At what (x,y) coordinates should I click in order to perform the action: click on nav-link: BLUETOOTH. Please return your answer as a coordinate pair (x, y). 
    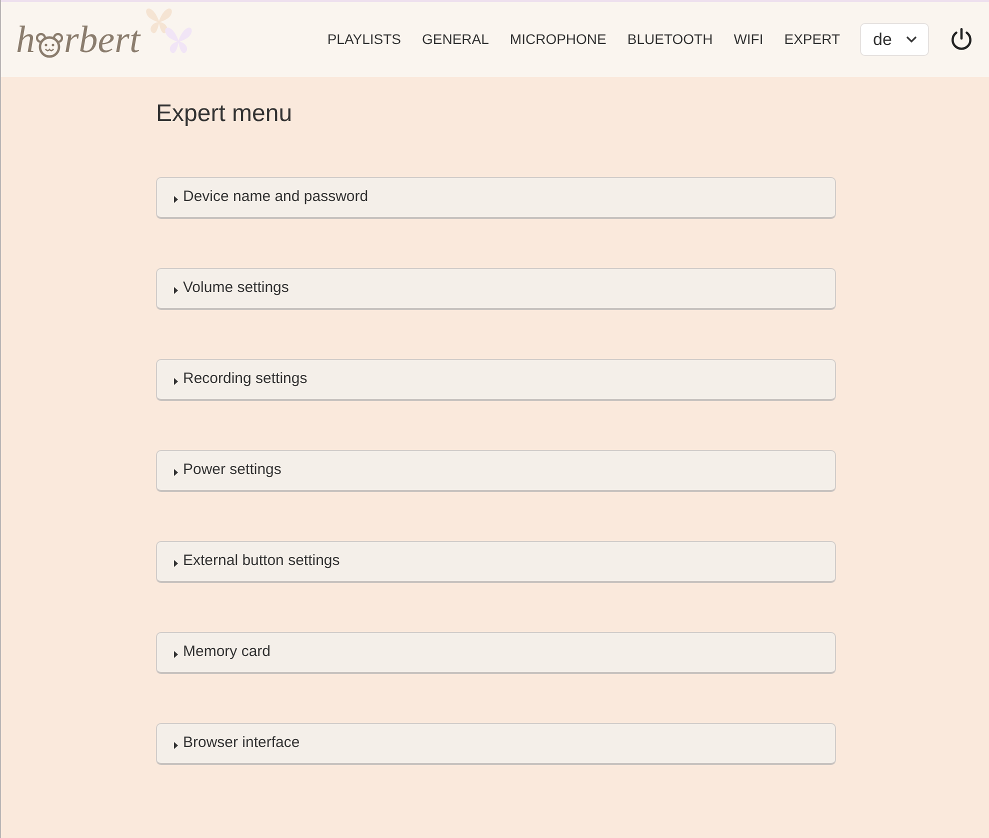
    Looking at the image, I should click on (670, 39).